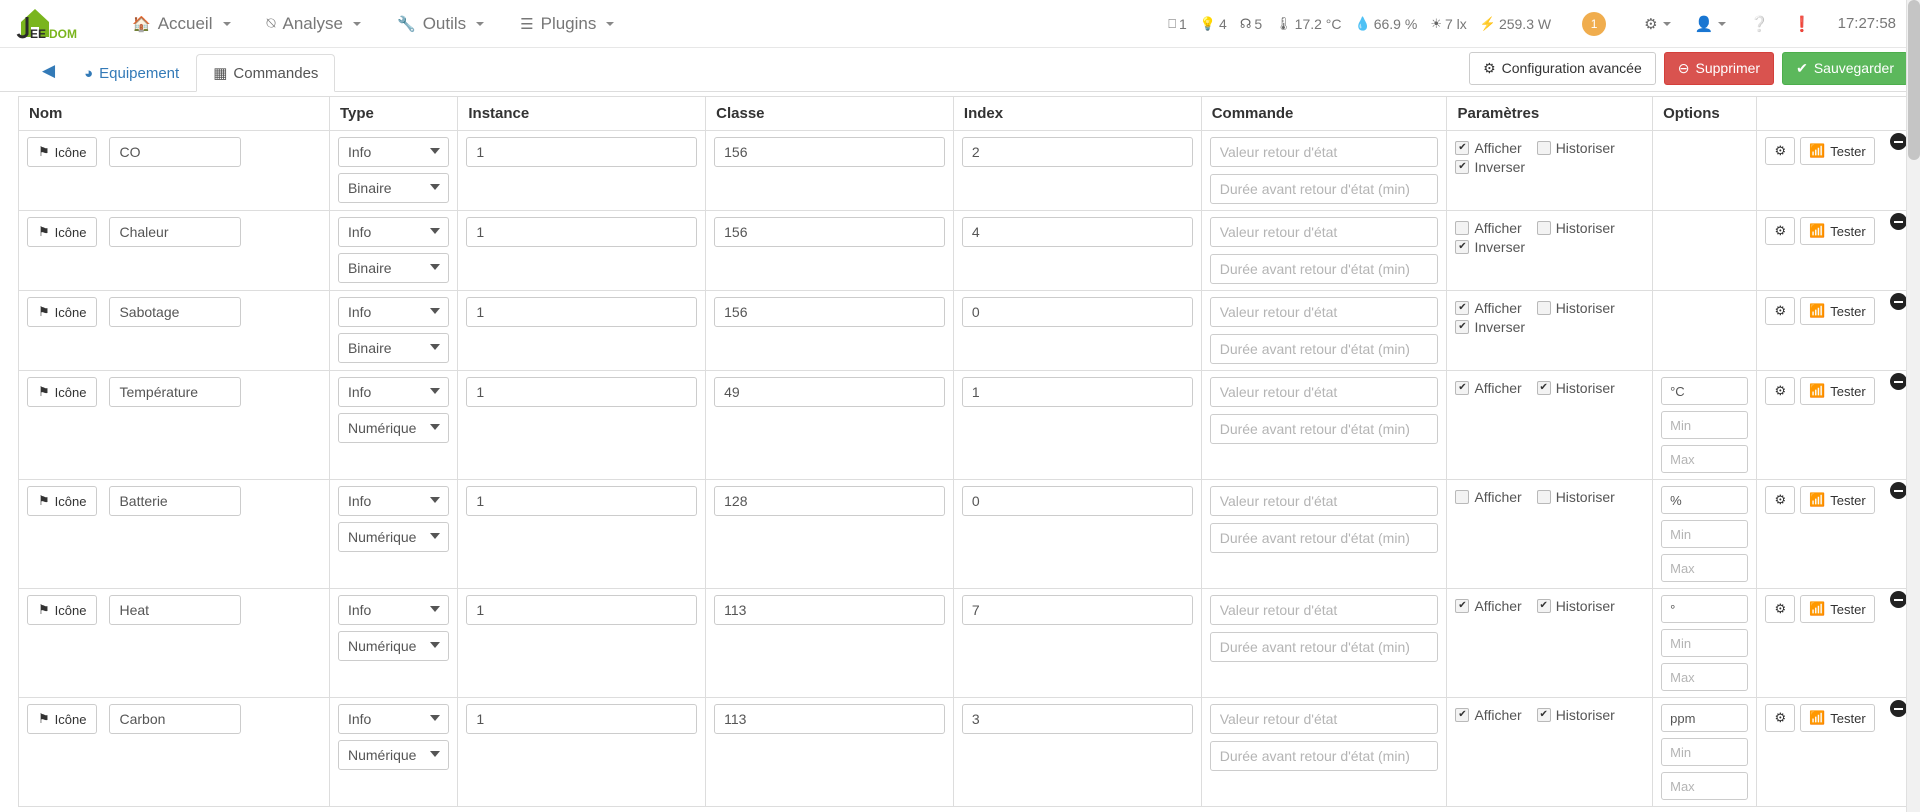  What do you see at coordinates (53, 24) in the screenshot?
I see `jeedom-logo: EE DOM` at bounding box center [53, 24].